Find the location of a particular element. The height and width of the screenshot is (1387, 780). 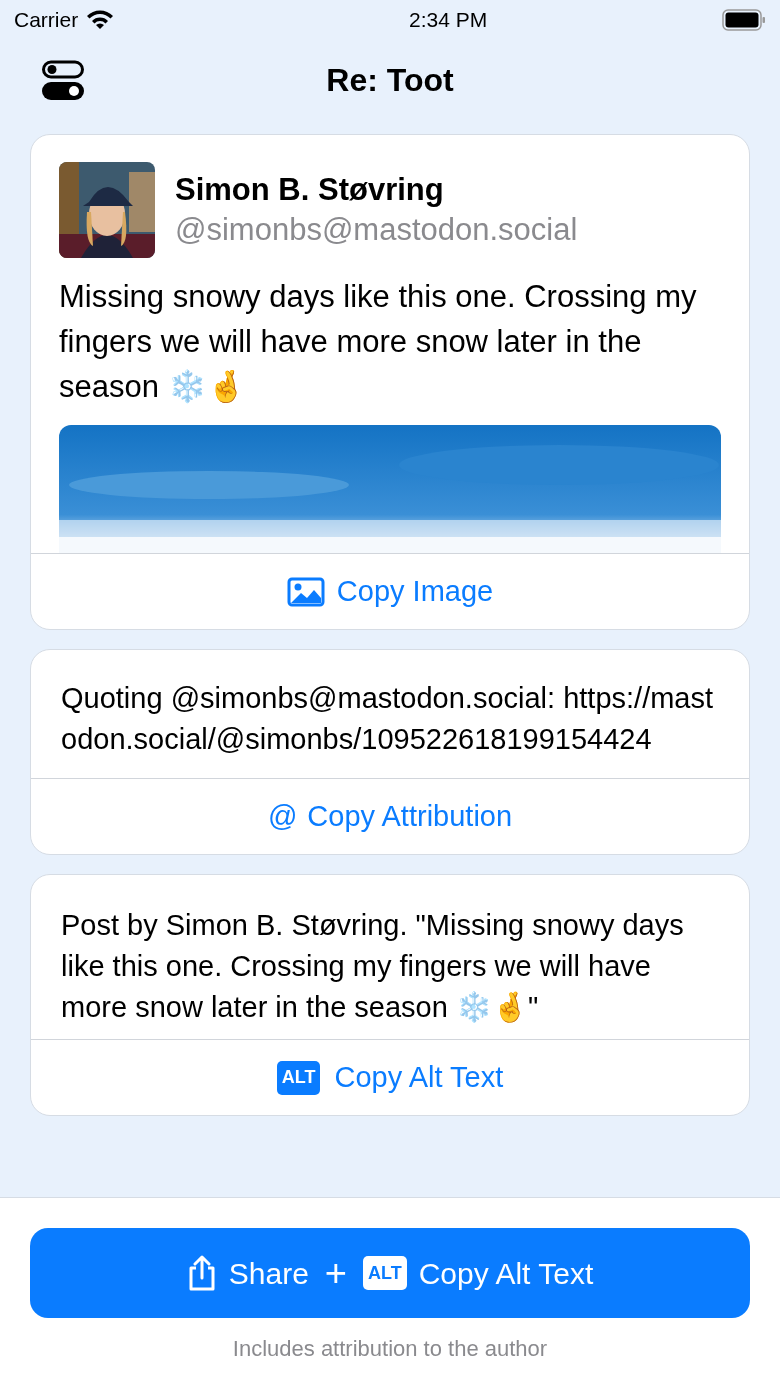

nav-title: Re: Toot is located at coordinates (390, 80).